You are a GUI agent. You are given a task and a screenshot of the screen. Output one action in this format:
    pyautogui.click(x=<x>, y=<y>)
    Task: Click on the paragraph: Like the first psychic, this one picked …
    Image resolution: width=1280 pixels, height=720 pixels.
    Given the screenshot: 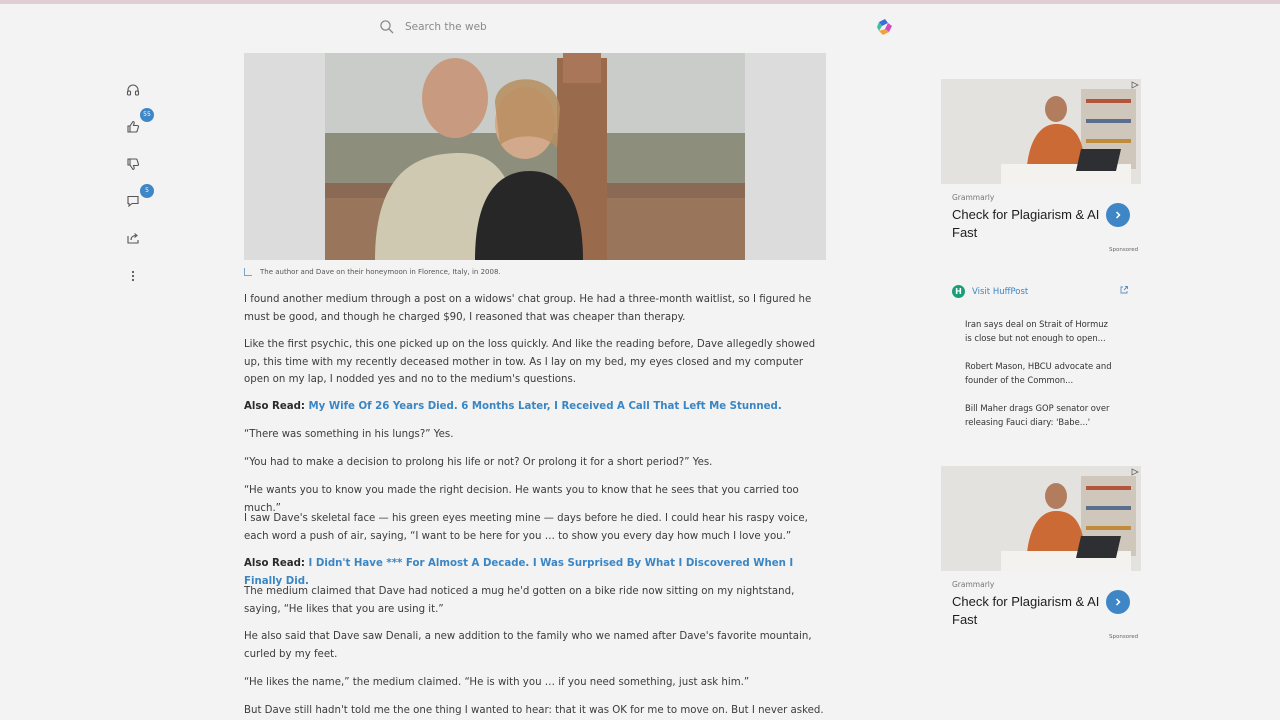 What is the action you would take?
    pyautogui.click(x=530, y=362)
    